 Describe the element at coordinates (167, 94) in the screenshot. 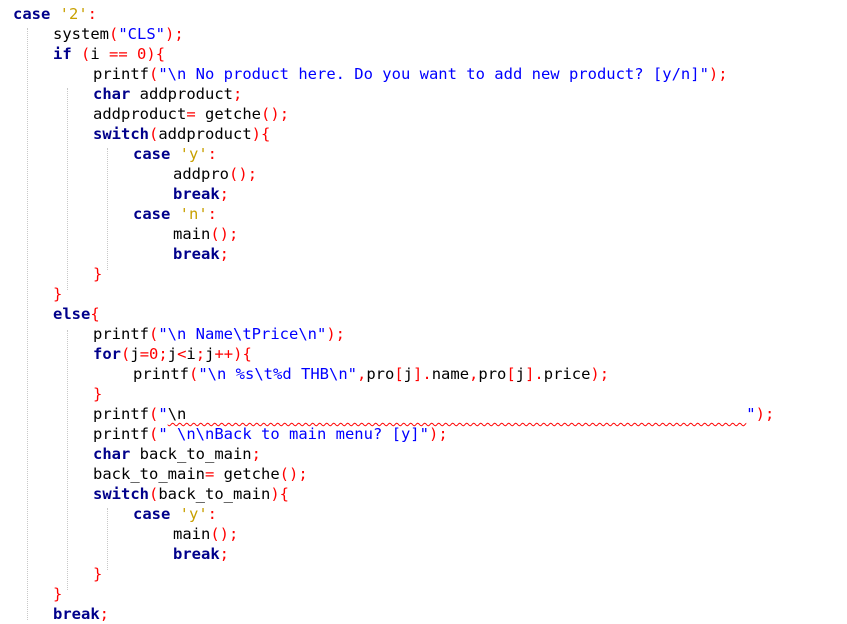

I see `code-line: char addproduct;` at that location.